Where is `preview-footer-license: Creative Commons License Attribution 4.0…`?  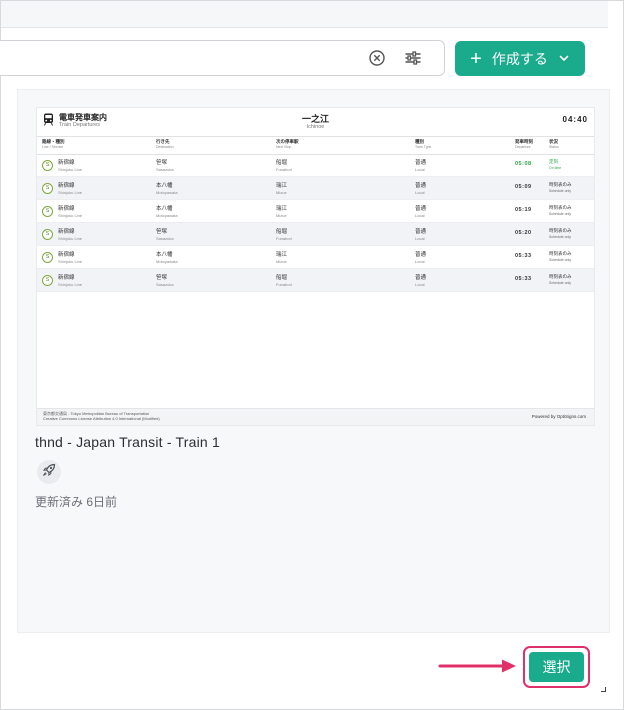 preview-footer-license: Creative Commons License Attribution 4.0… is located at coordinates (101, 418).